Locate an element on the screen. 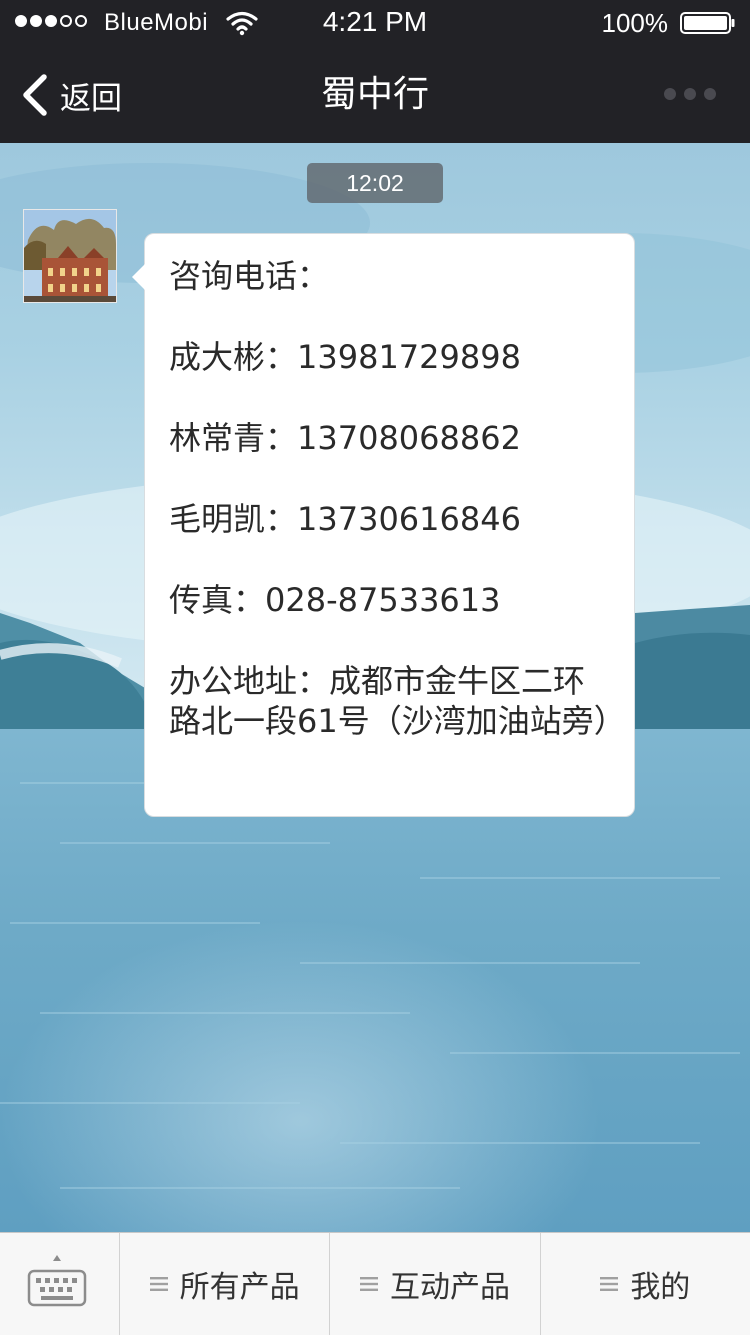 The image size is (750, 1335). tab-mine: 我的 is located at coordinates (645, 1284).